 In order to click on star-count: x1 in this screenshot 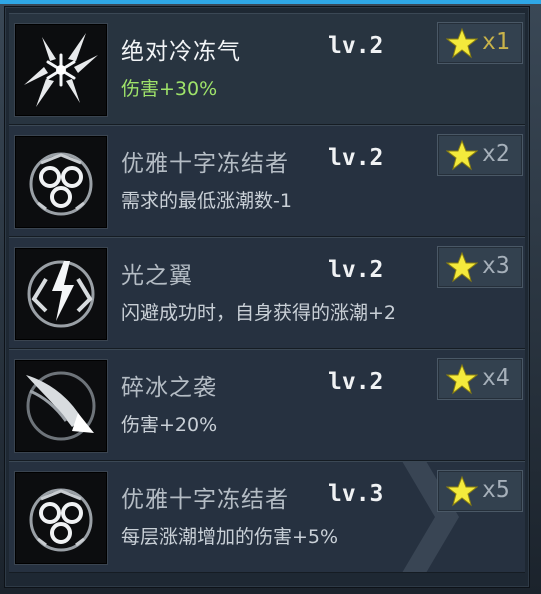, I will do `click(496, 42)`.